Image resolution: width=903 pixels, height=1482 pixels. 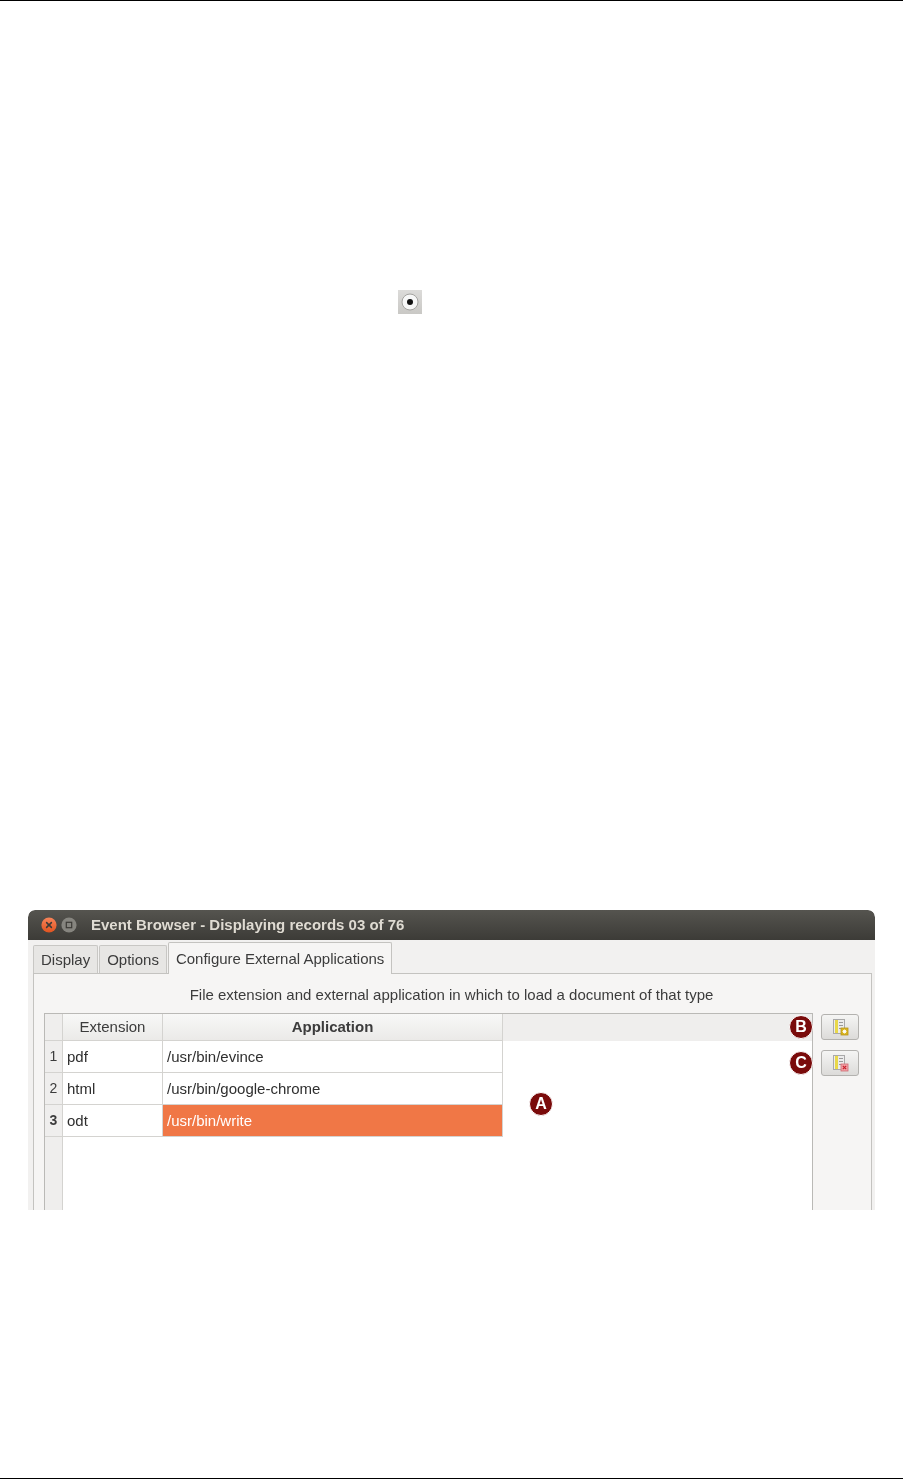 What do you see at coordinates (113, 1057) in the screenshot?
I see `table-cell: pdf` at bounding box center [113, 1057].